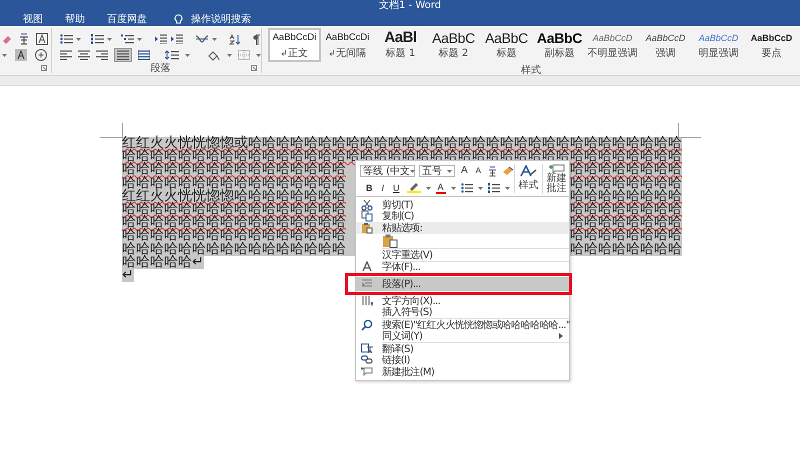 The image size is (800, 450). I want to click on justify-button, so click(123, 55).